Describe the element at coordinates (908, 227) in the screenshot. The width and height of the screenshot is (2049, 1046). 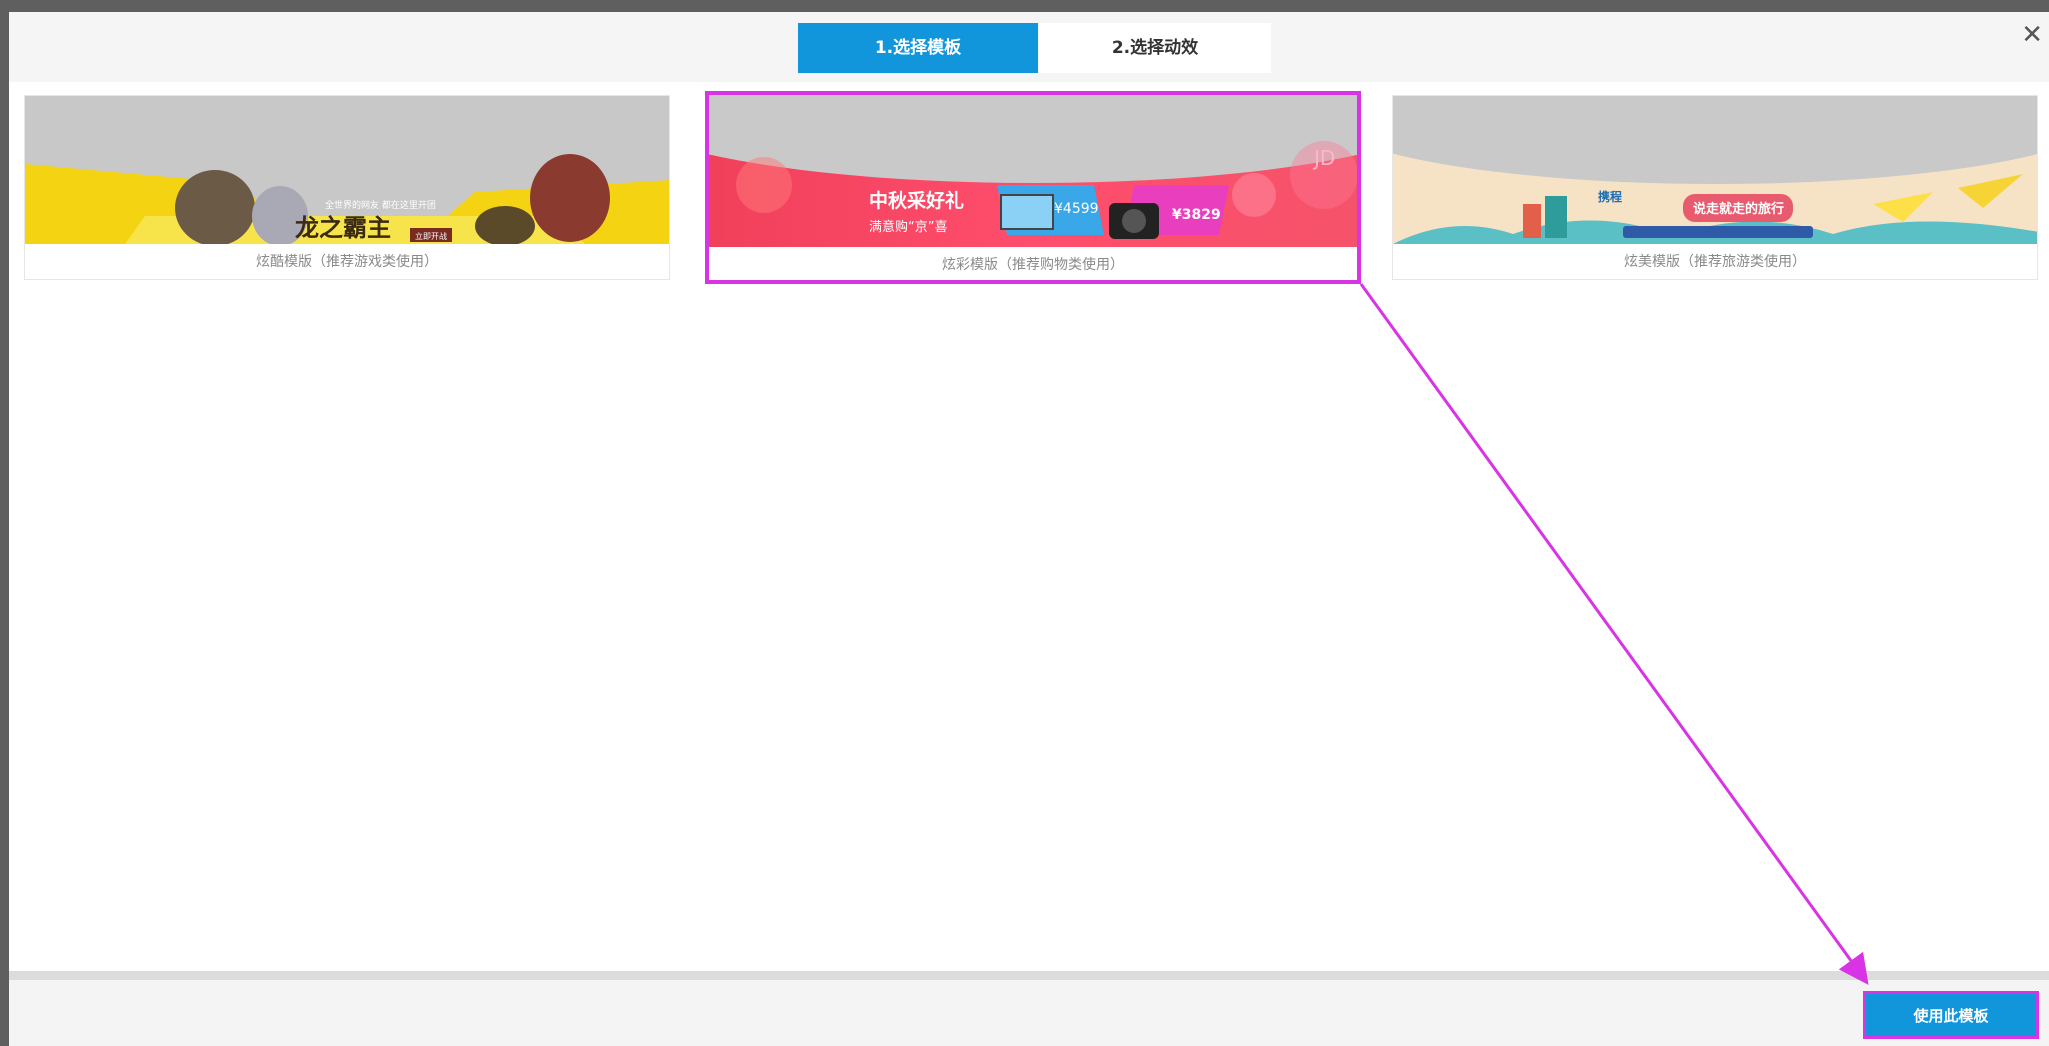
I see `shopping-banner-subtitle: 满意购“京”喜` at that location.